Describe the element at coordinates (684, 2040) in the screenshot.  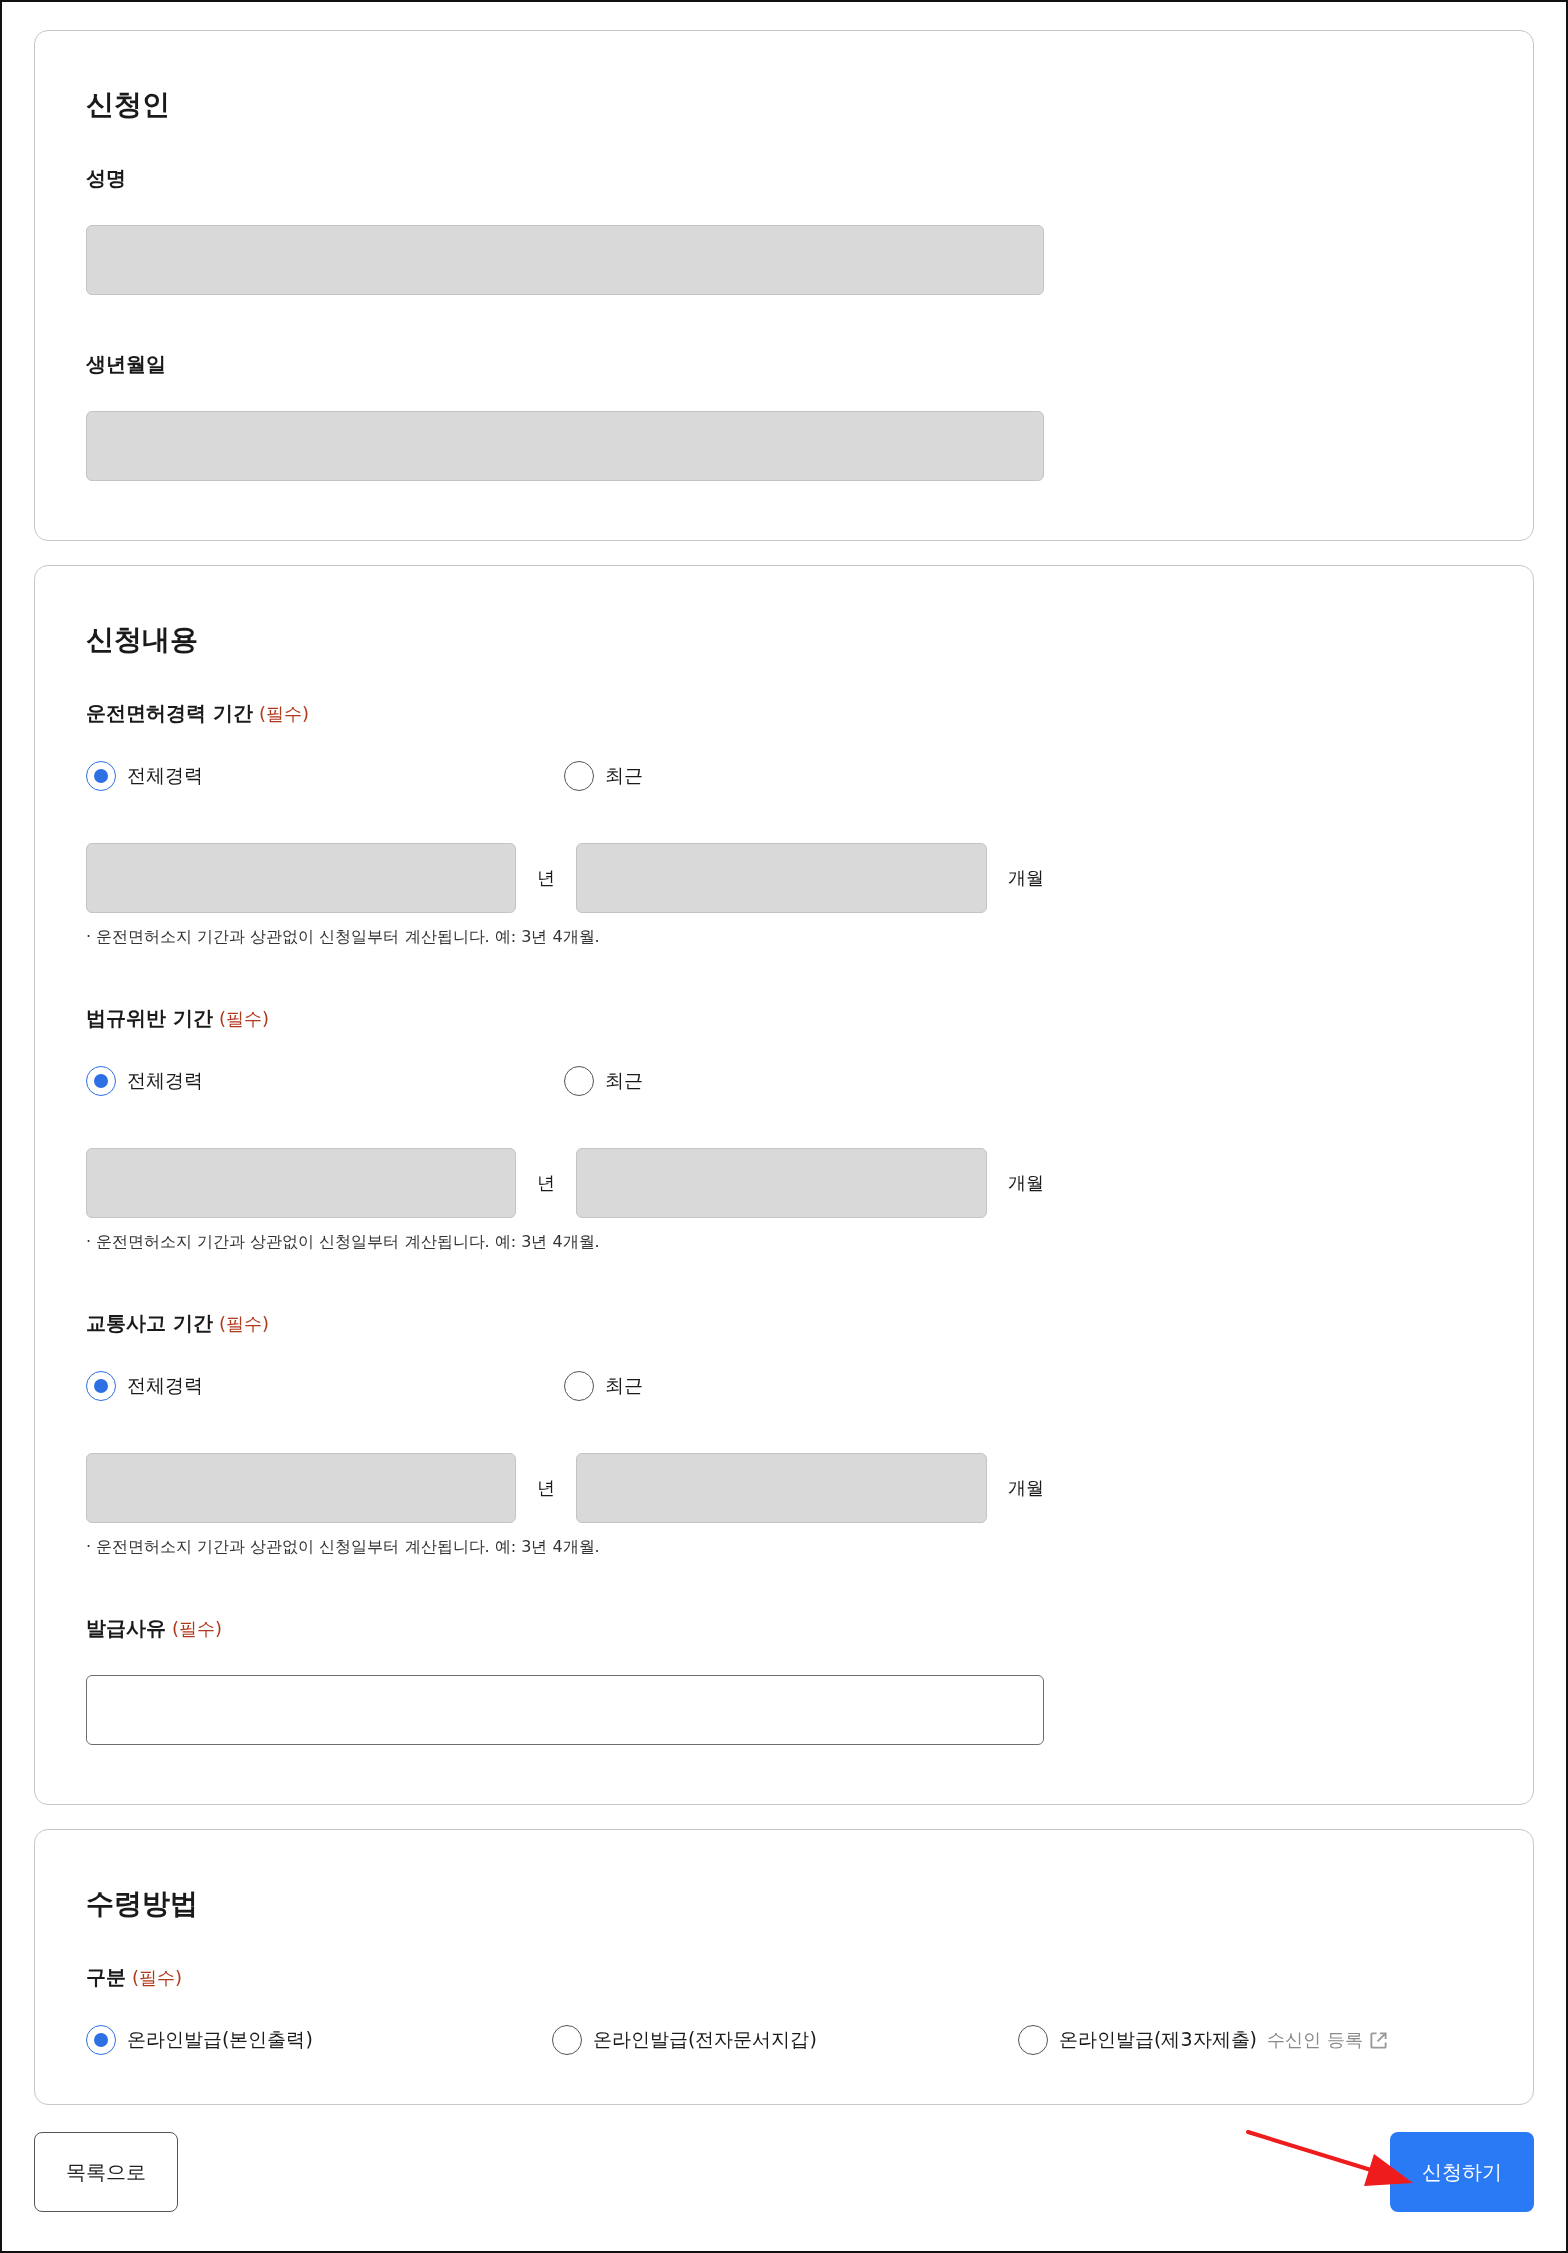
I see `radio-option: 온라인발급(전자문서지갑)` at that location.